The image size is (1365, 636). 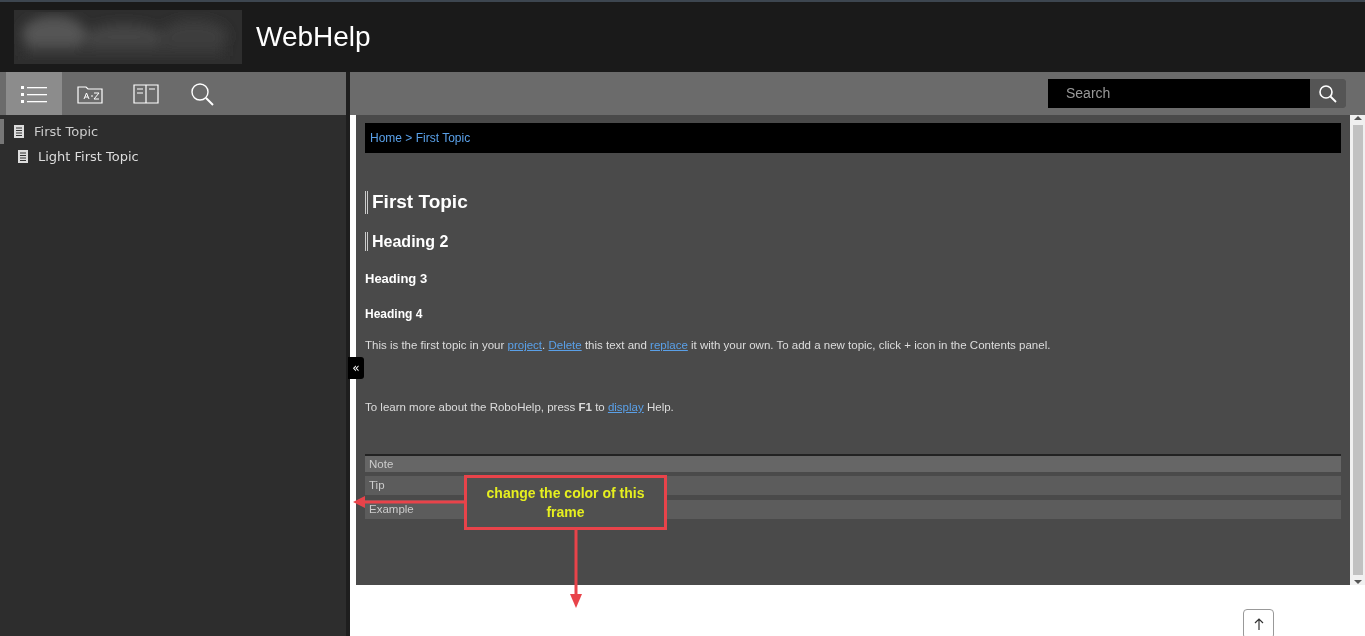 What do you see at coordinates (520, 408) in the screenshot?
I see `paragraph: To learn more about the RoboHelp, press F1 to display Help.` at bounding box center [520, 408].